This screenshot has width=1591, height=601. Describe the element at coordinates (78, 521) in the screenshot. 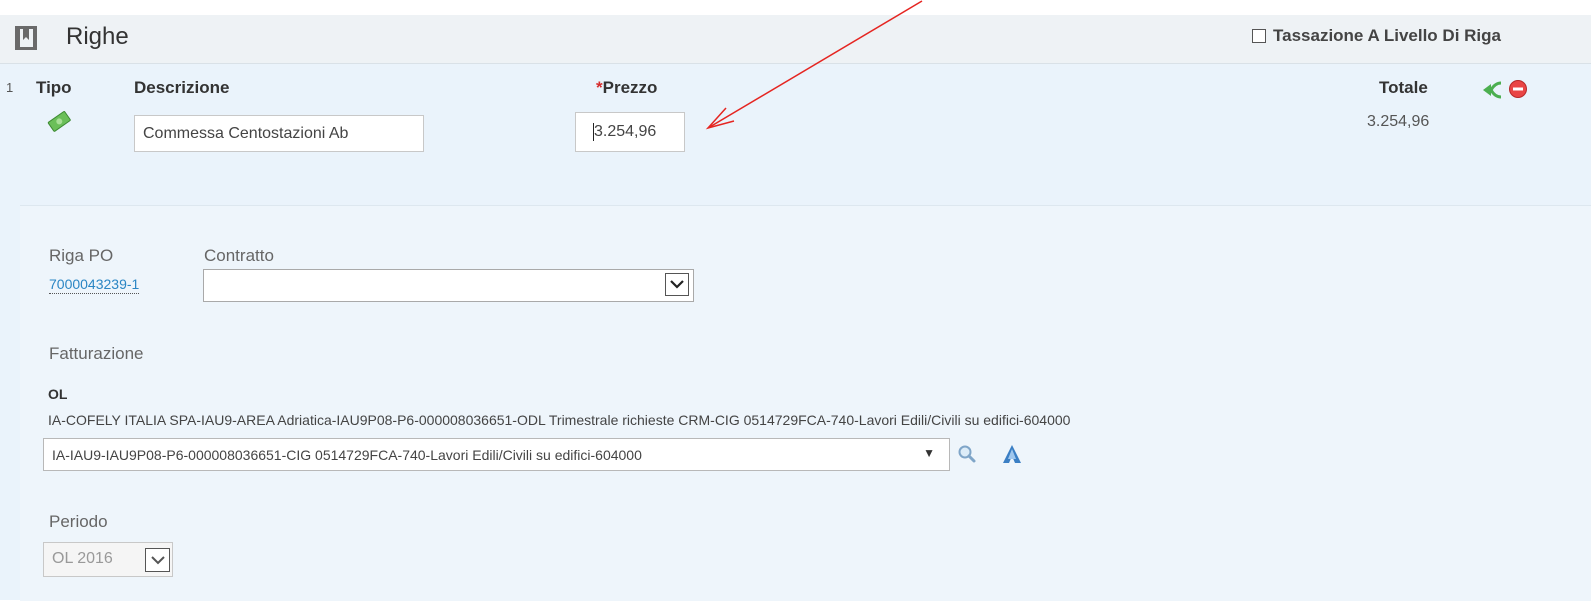

I see `periodo-label: Periodo` at that location.